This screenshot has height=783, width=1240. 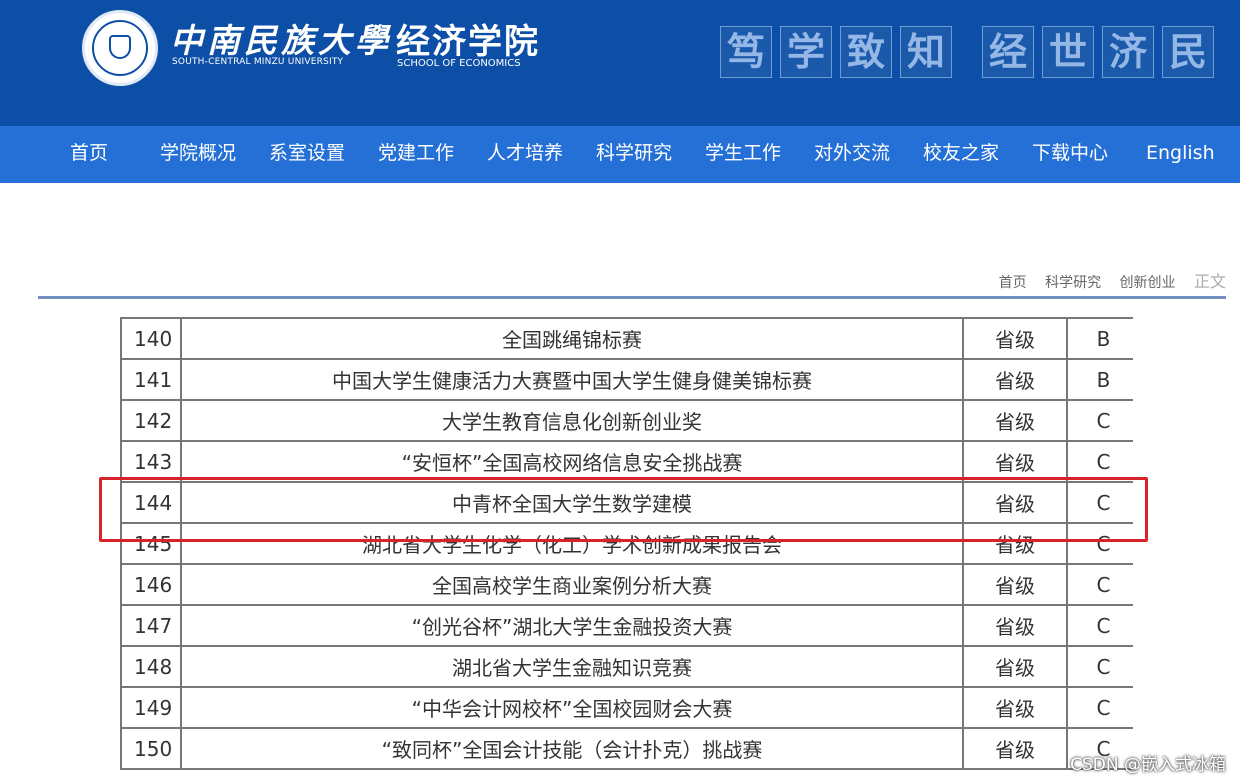 What do you see at coordinates (632, 297) in the screenshot?
I see `content-divider` at bounding box center [632, 297].